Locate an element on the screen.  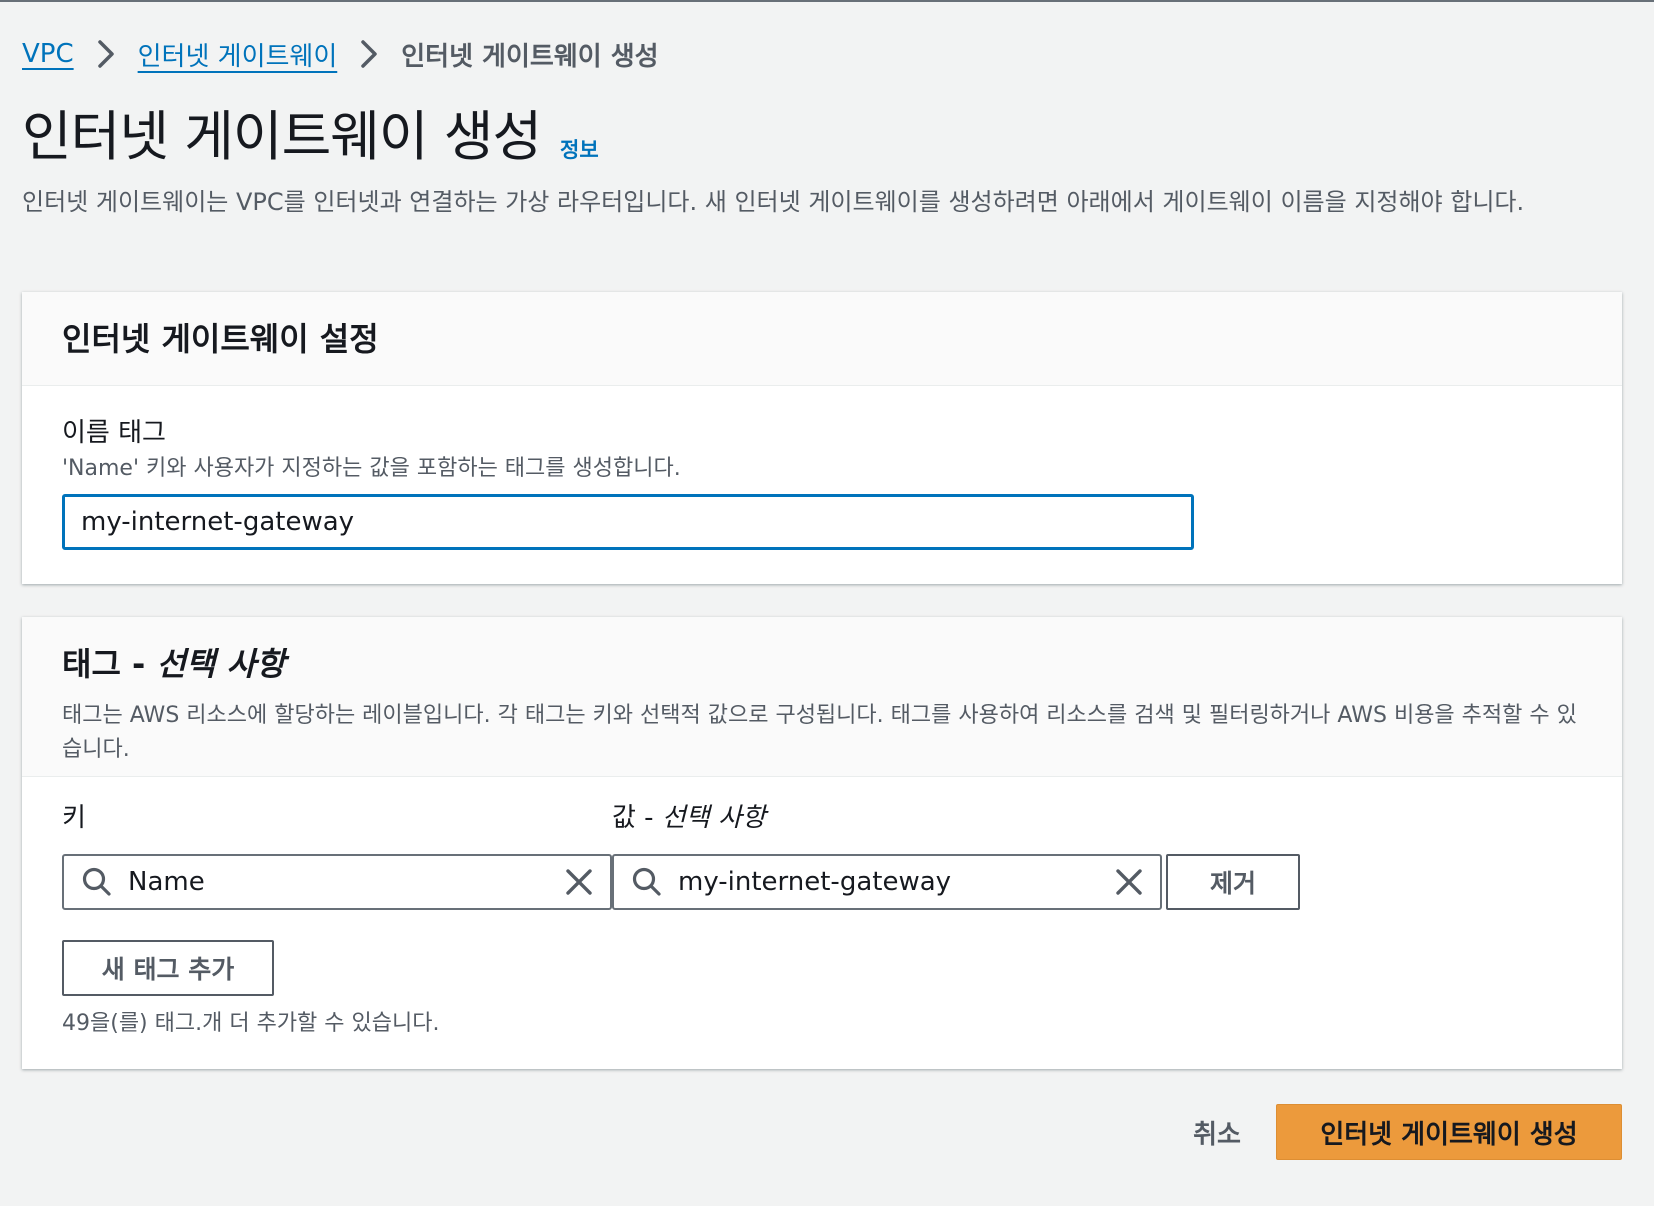
tag-value-label-main: 값 - is located at coordinates (637, 818).